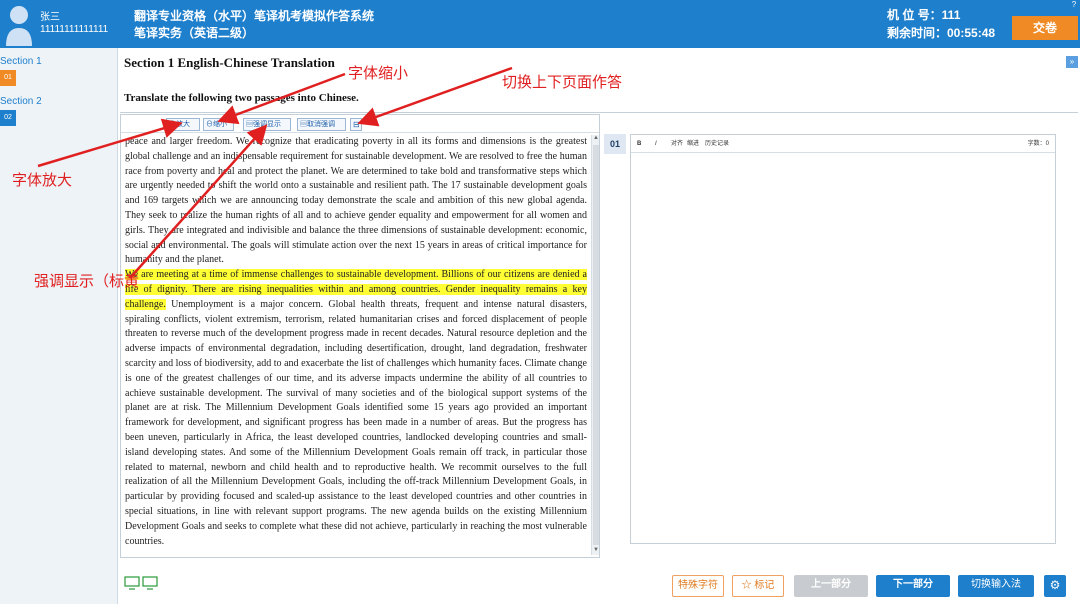 Image resolution: width=1080 pixels, height=604 pixels. Describe the element at coordinates (596, 551) in the screenshot. I see `scroll-down-icon: ▼` at that location.